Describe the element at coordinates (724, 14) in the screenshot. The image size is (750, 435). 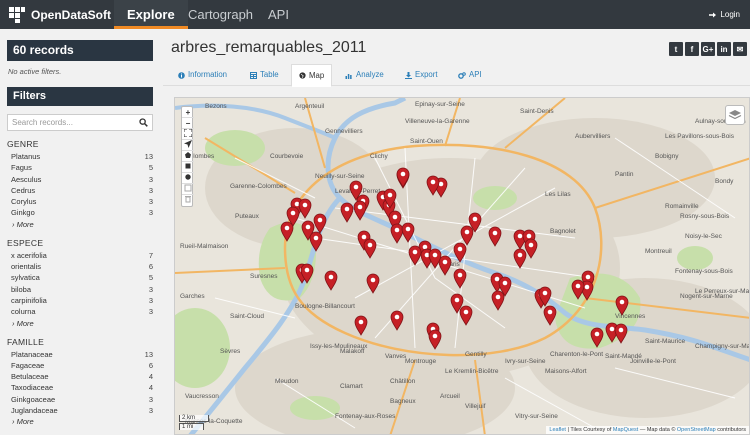
I see `login-link: Login` at that location.